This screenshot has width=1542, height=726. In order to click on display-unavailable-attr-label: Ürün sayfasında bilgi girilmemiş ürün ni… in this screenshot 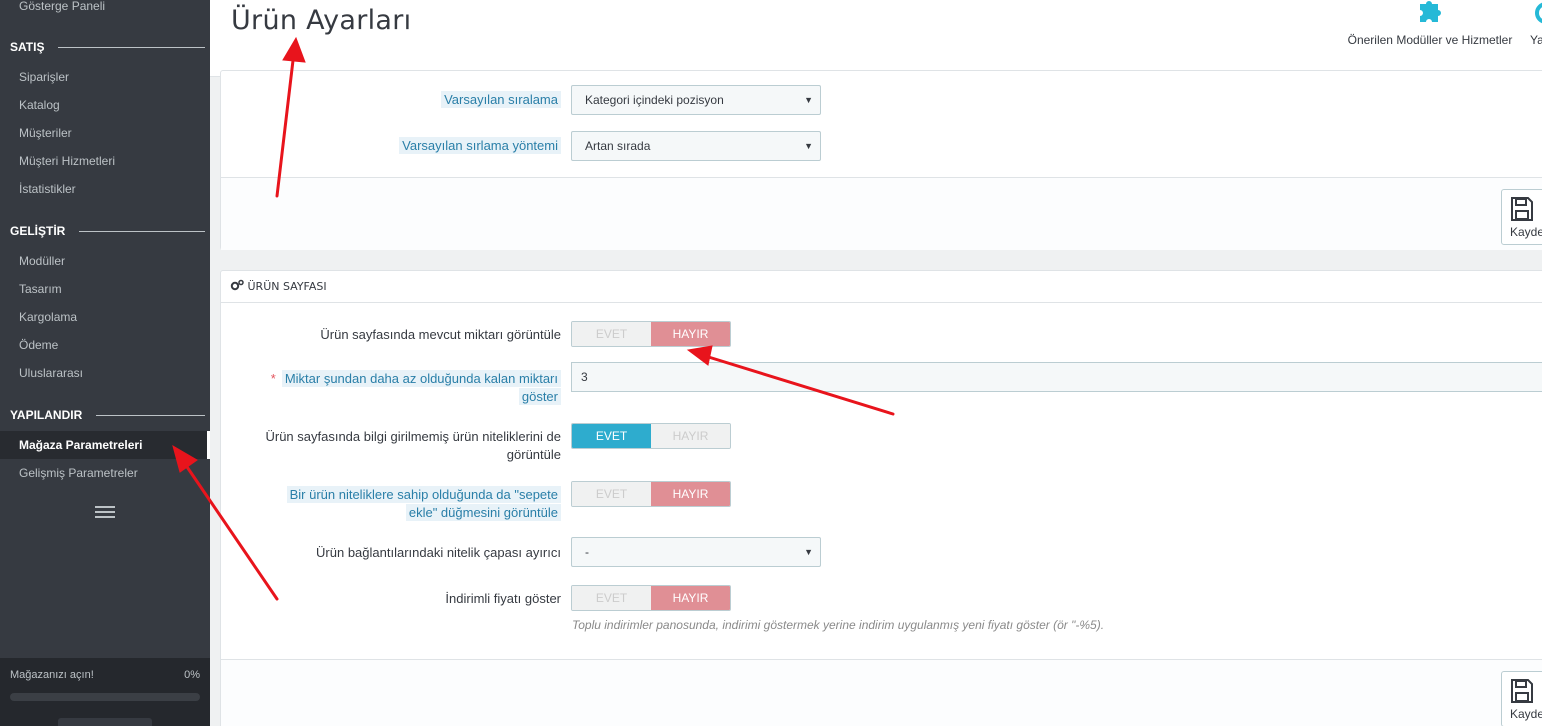, I will do `click(413, 446)`.